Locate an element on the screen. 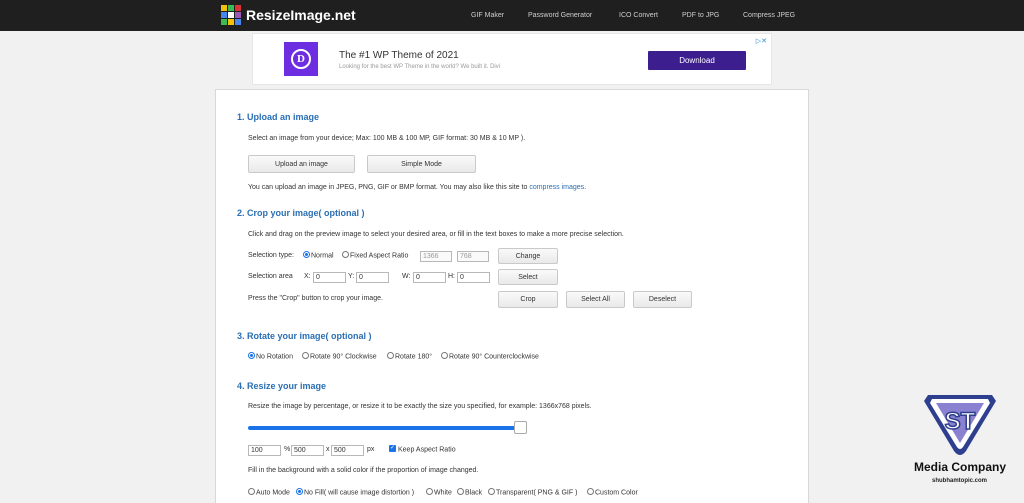 The image size is (1024, 503). bg-auto-label: Auto Mode is located at coordinates (273, 493).